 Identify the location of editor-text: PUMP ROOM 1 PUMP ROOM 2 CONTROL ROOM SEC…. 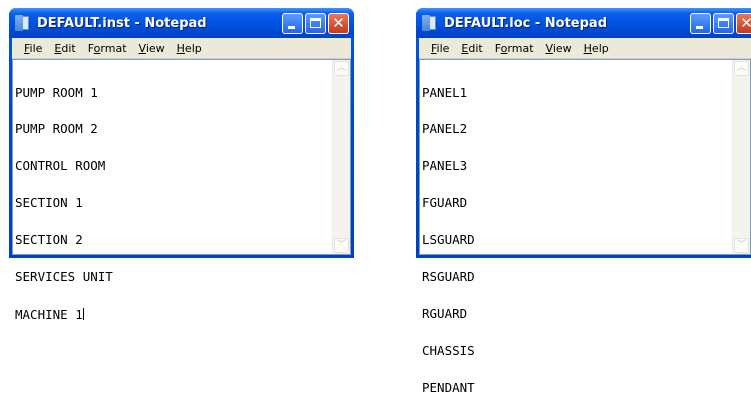
(64, 204).